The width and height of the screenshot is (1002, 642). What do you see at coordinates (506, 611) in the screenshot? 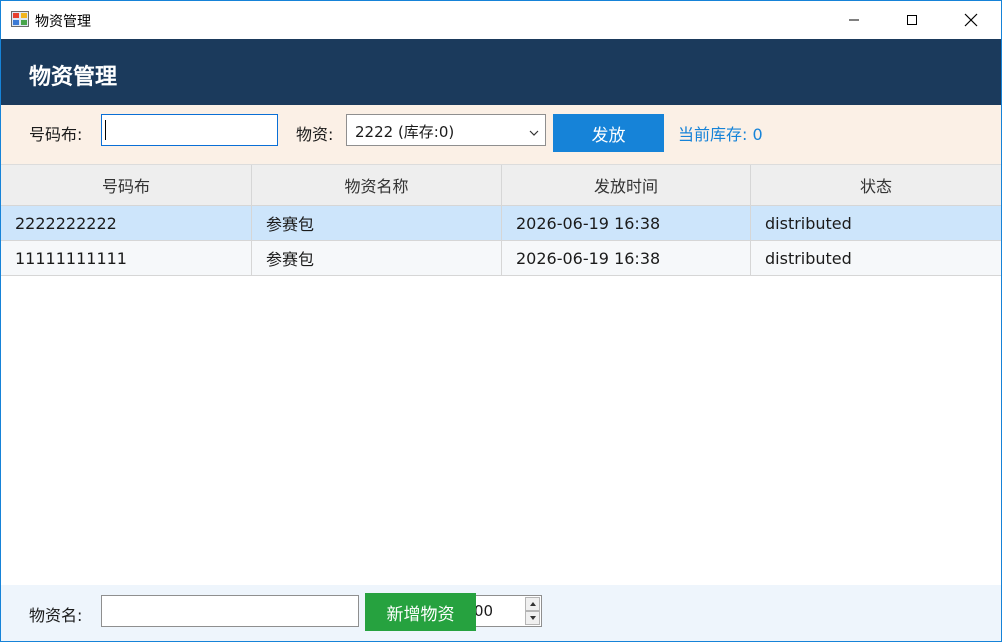
I see `quantity-stepper: 00` at bounding box center [506, 611].